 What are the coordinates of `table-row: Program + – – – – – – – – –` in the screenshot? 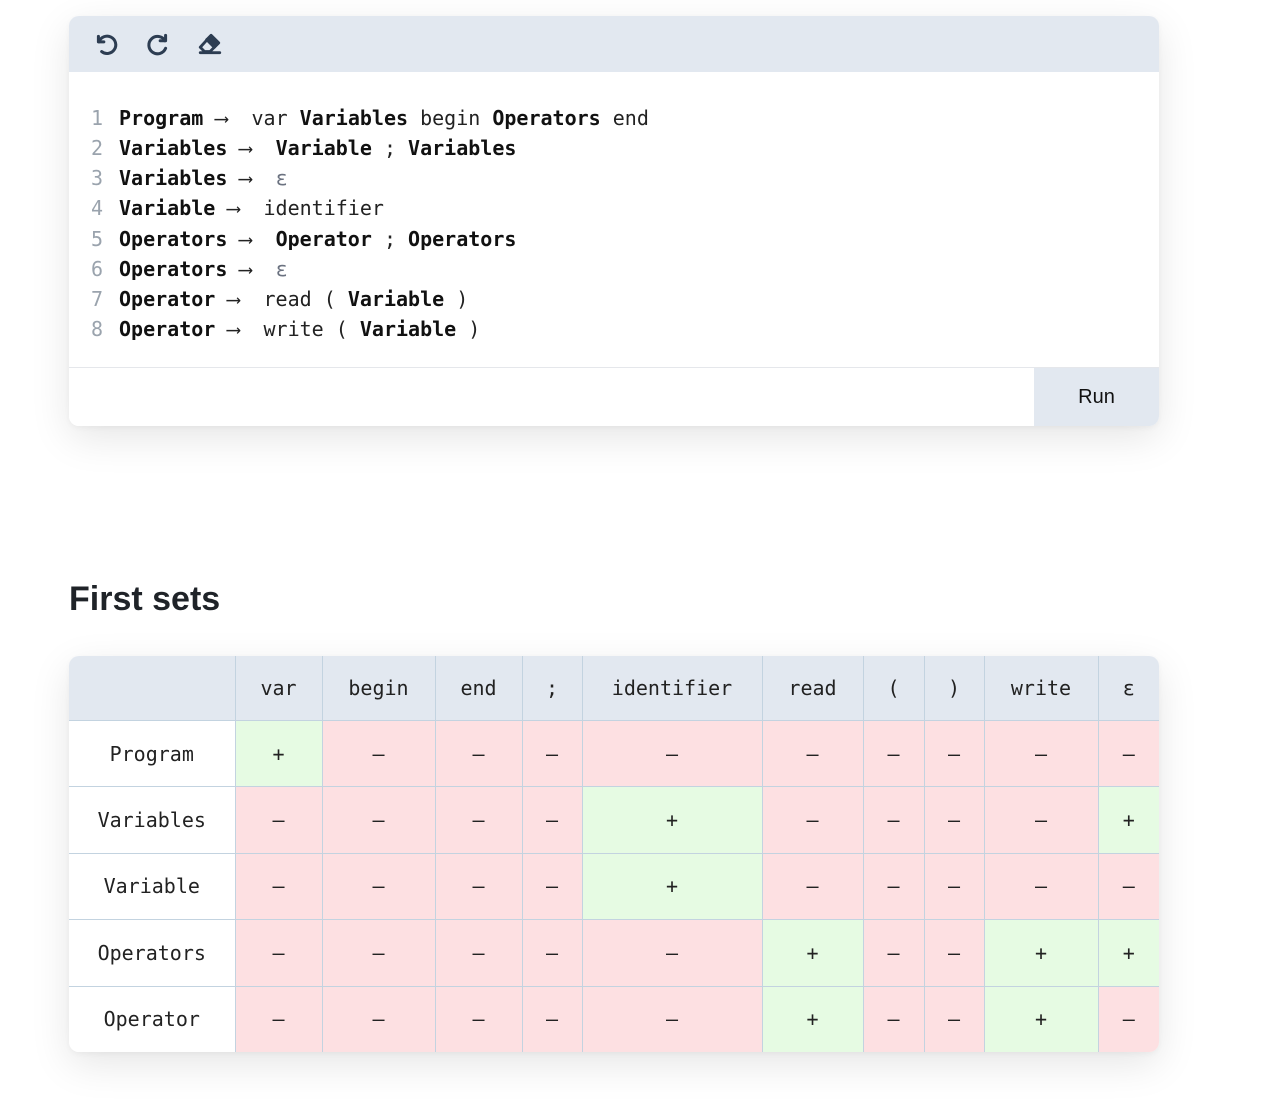 It's located at (614, 753).